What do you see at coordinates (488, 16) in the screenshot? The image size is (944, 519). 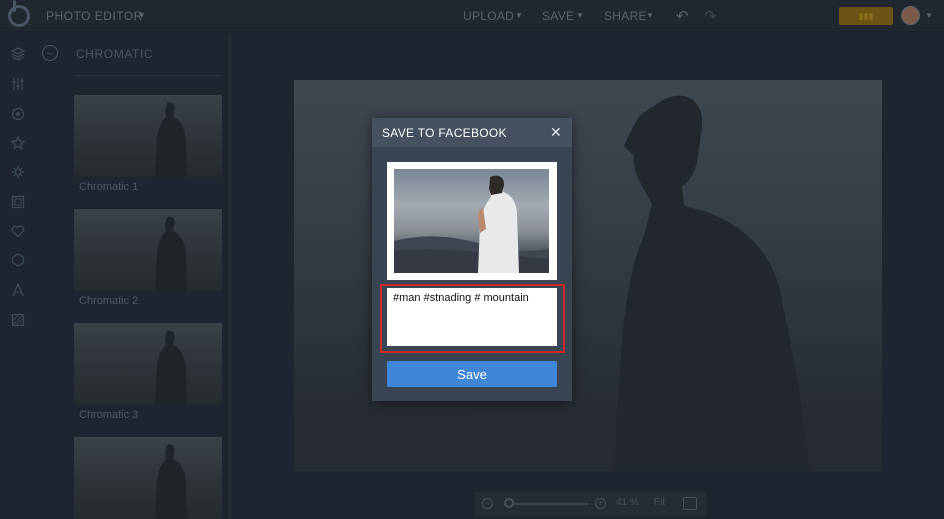 I see `upload-menu: UPLOAD` at bounding box center [488, 16].